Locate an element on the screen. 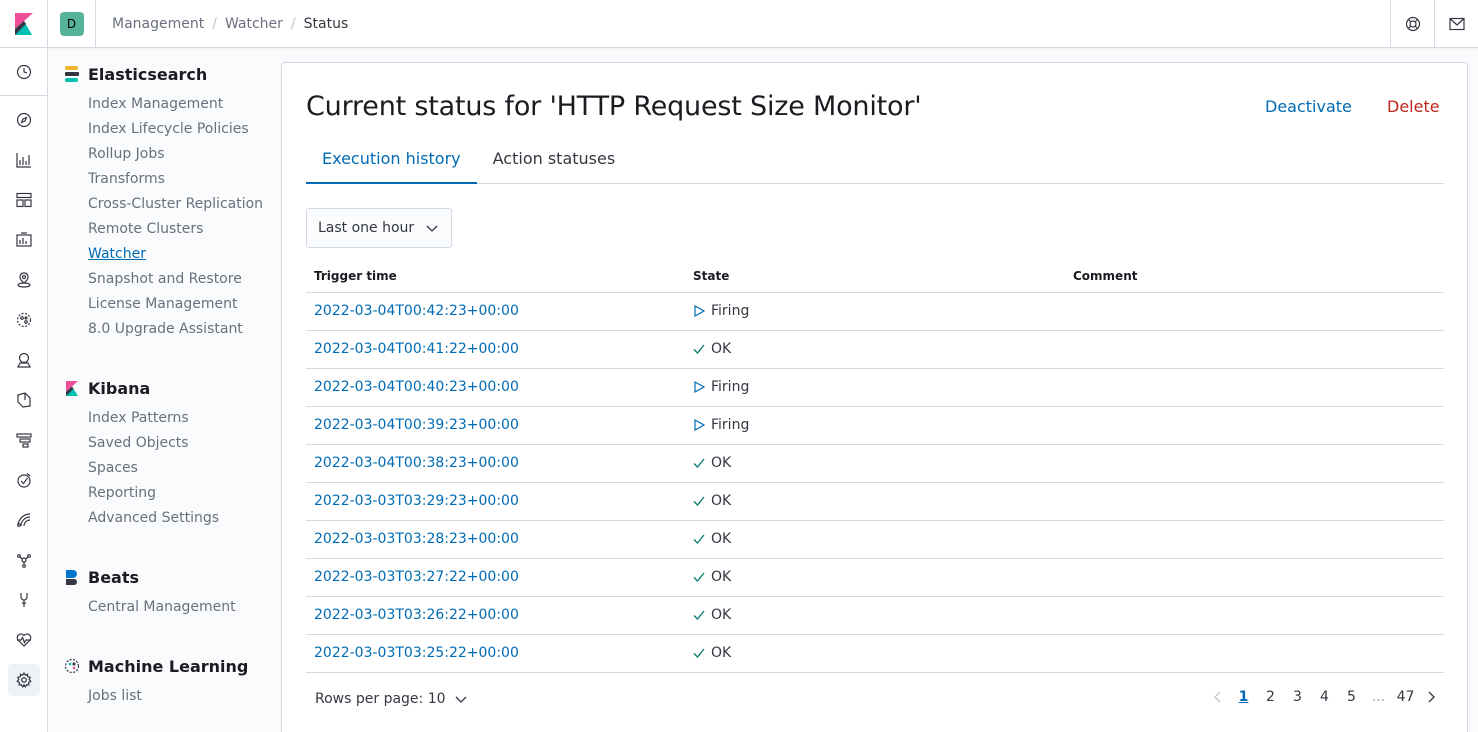  sidebar-item-snapshot-and-restore: Snapshot and Restore is located at coordinates (175, 282).